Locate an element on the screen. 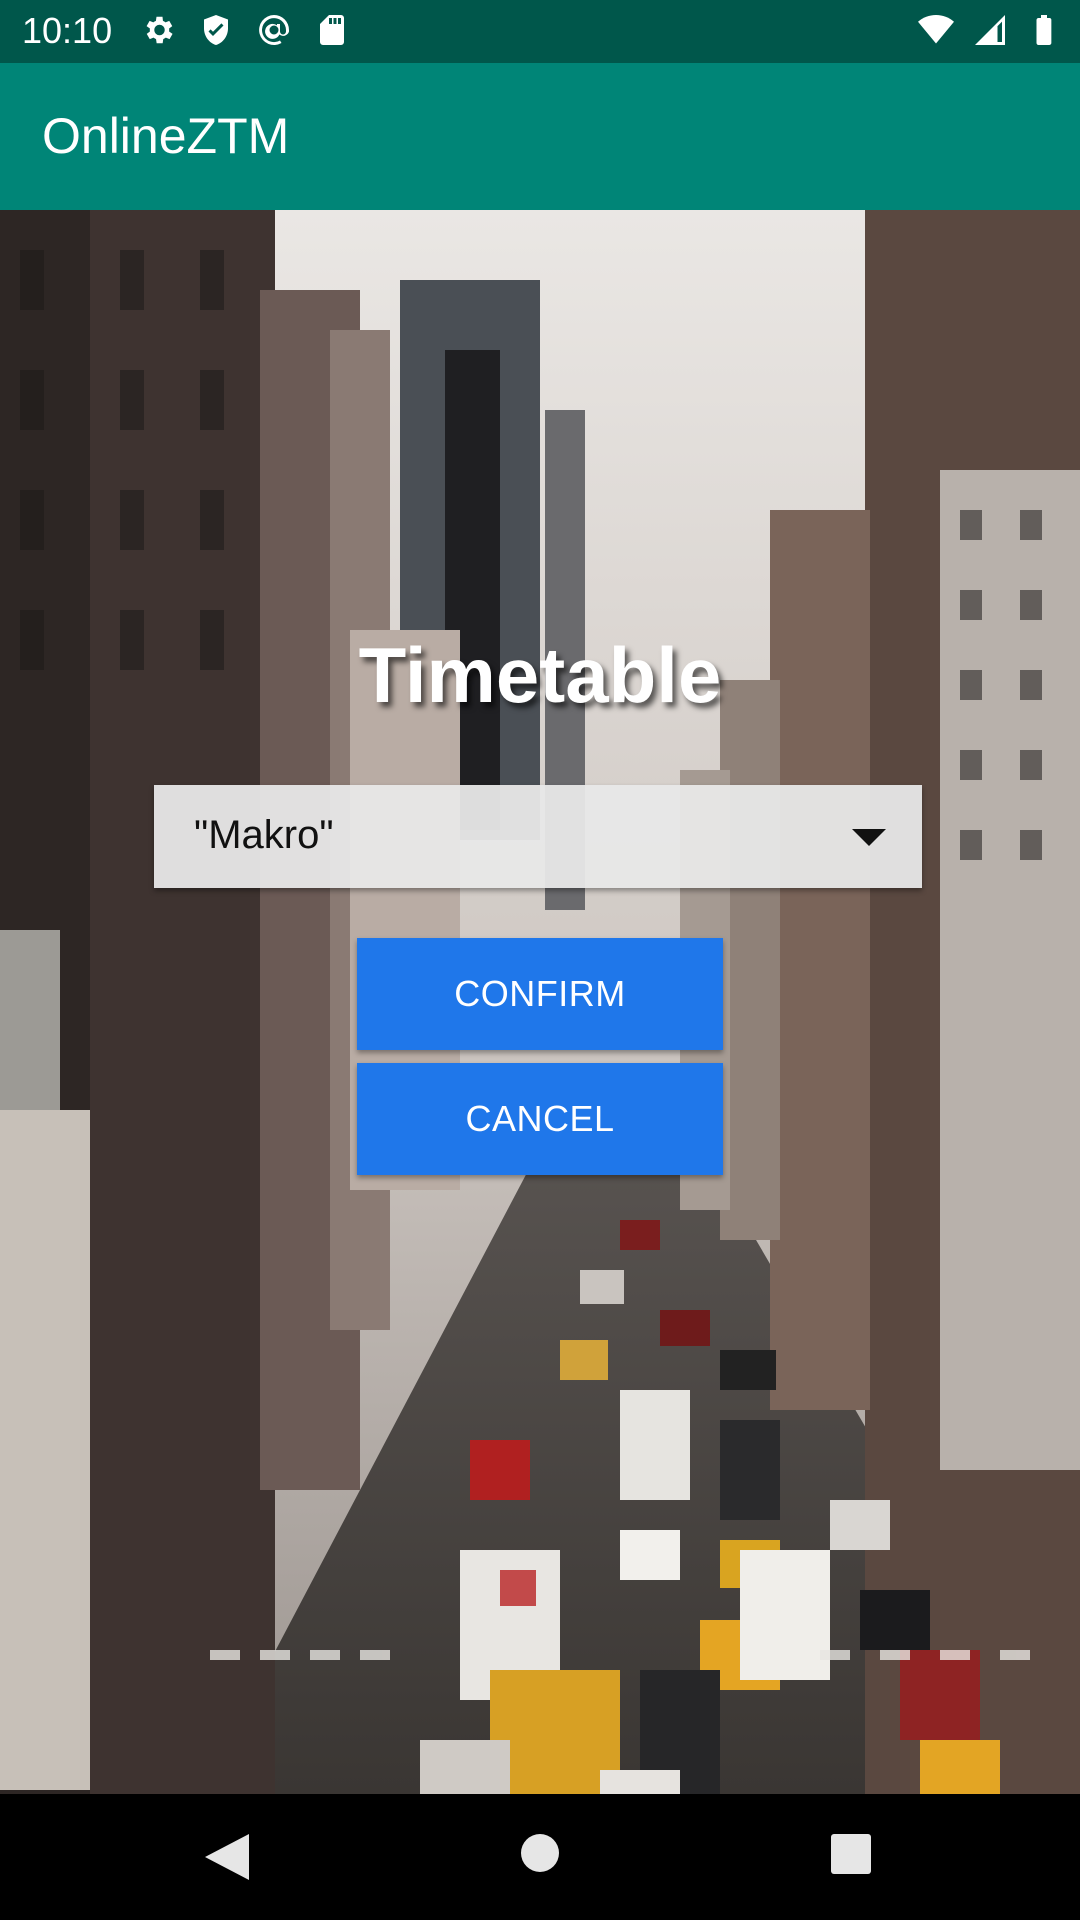  at-sign-icon is located at coordinates (274, 30).